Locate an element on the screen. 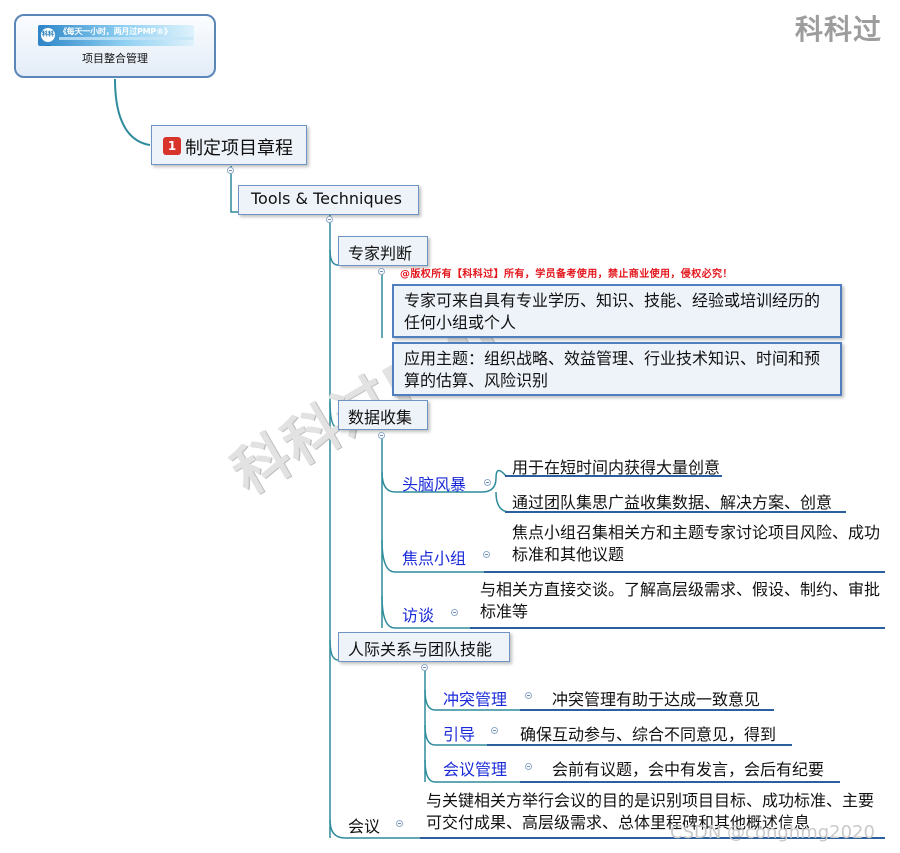  data-collection-label: 数据收集 is located at coordinates (380, 417).